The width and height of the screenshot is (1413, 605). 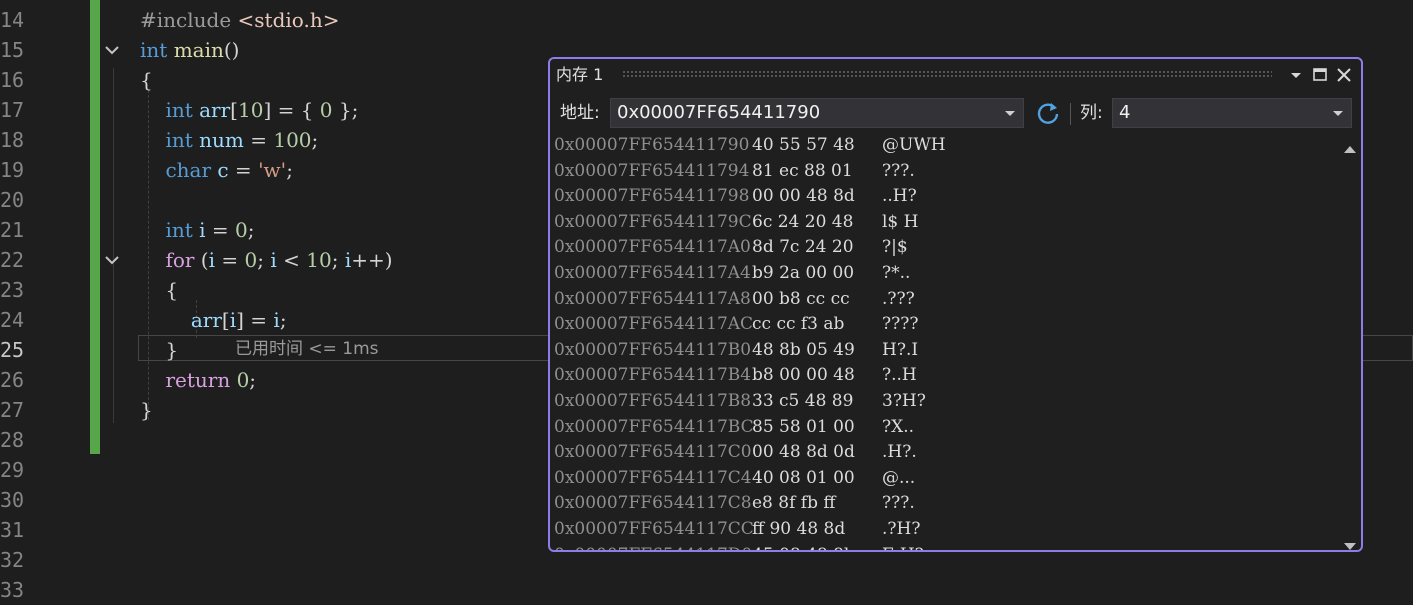 What do you see at coordinates (654, 324) in the screenshot?
I see `memory-address: 0x00007FF6544117AC` at bounding box center [654, 324].